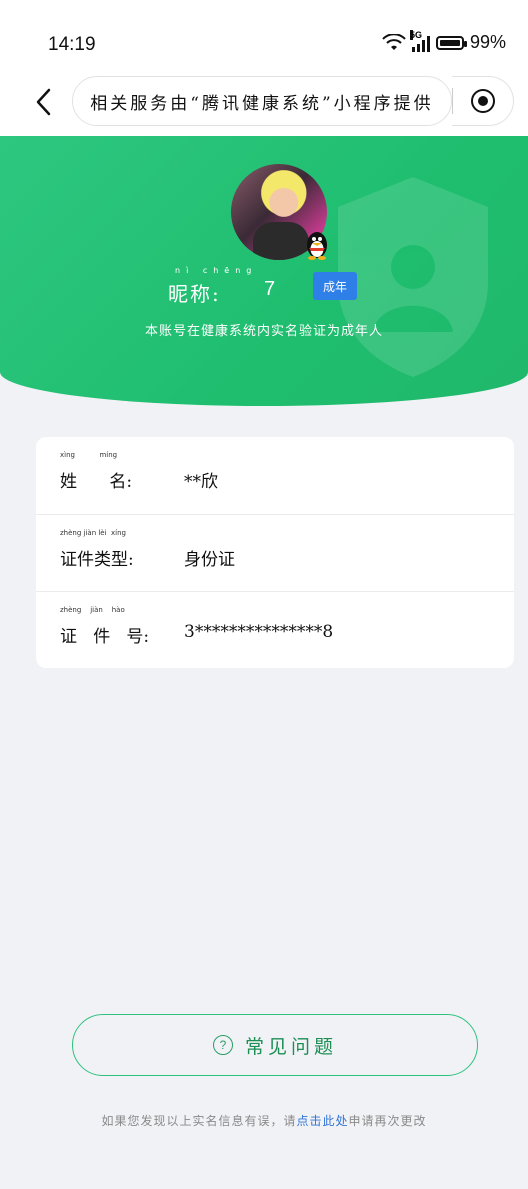 Image resolution: width=528 pixels, height=1189 pixels. I want to click on faq-button: ? 常见问题, so click(275, 1045).